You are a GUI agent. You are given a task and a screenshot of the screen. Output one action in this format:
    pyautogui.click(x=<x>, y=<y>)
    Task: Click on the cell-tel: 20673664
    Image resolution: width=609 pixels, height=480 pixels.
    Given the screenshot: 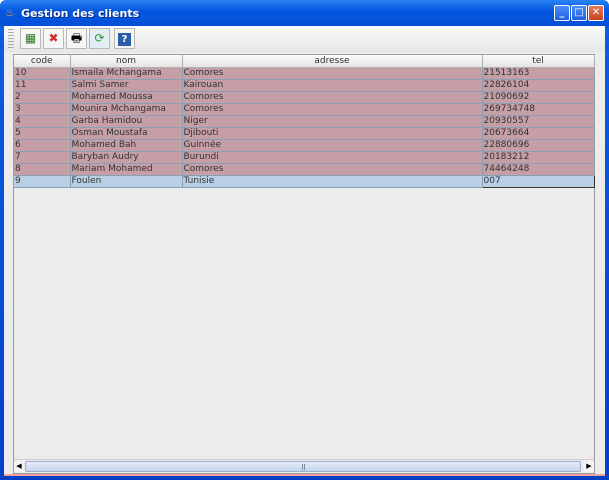 What is the action you would take?
    pyautogui.click(x=538, y=133)
    